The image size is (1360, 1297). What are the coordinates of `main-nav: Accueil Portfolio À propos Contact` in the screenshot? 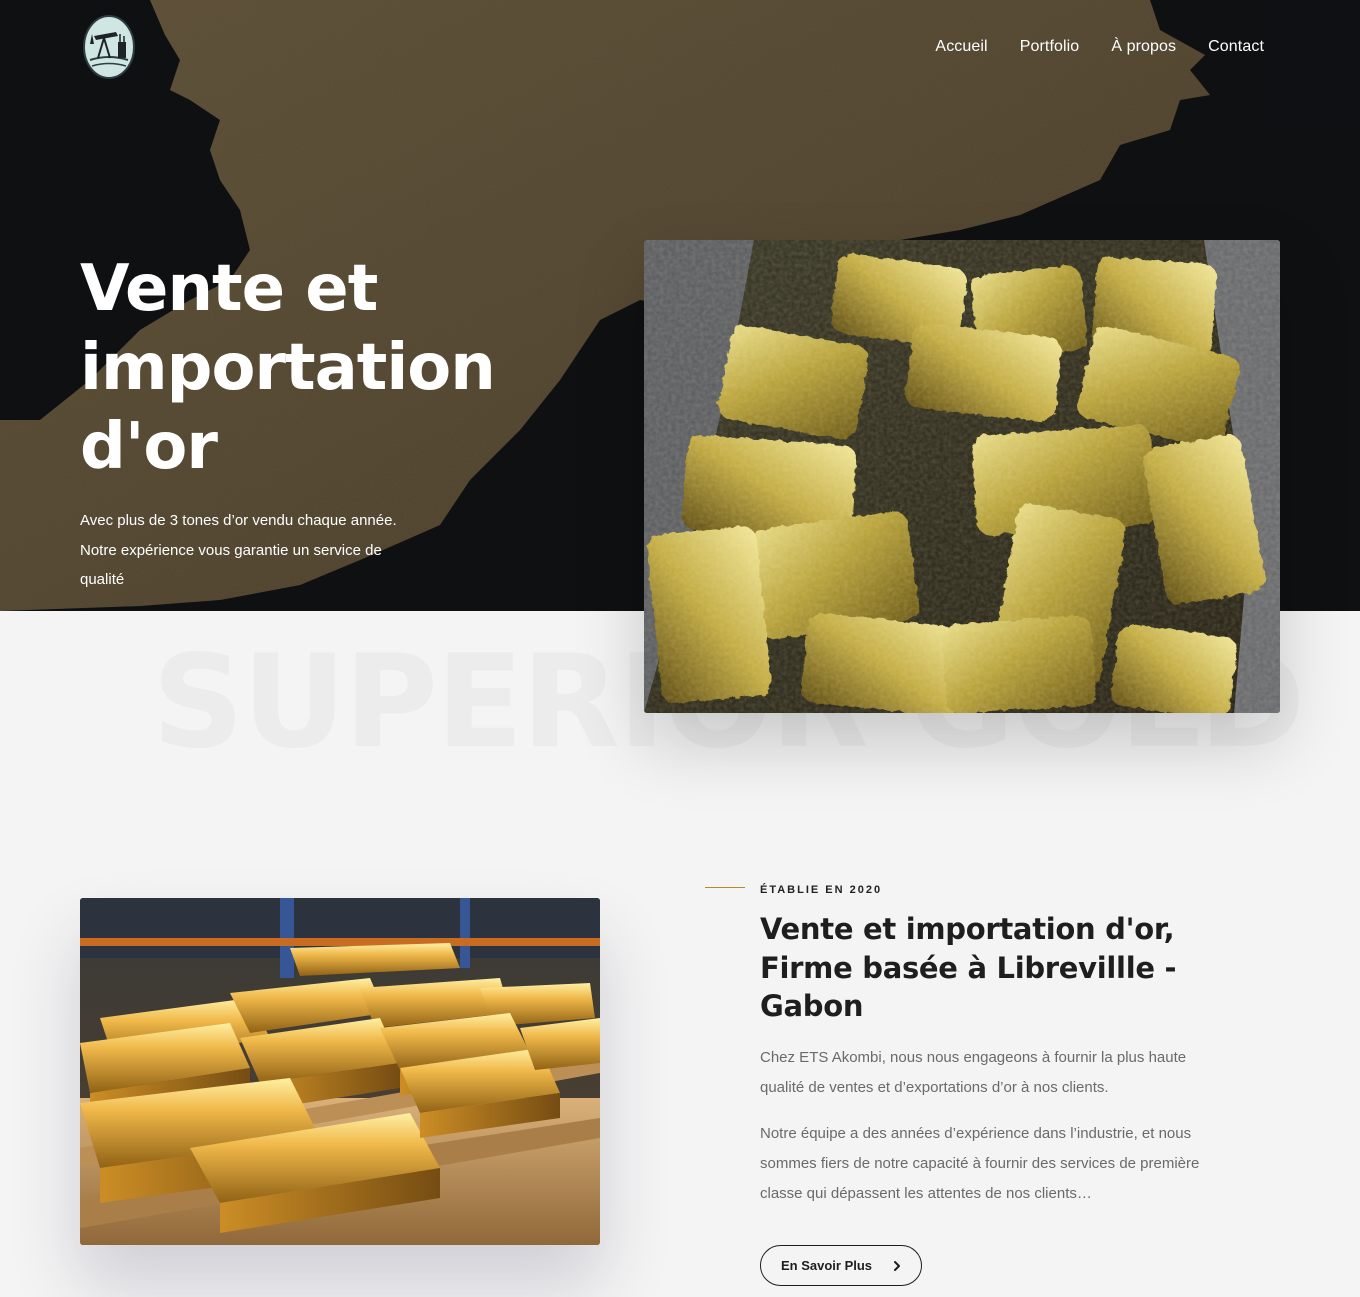 It's located at (1099, 47).